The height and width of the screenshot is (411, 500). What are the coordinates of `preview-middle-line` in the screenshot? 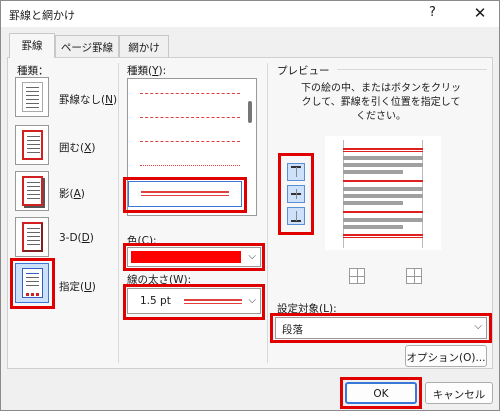 It's located at (383, 181).